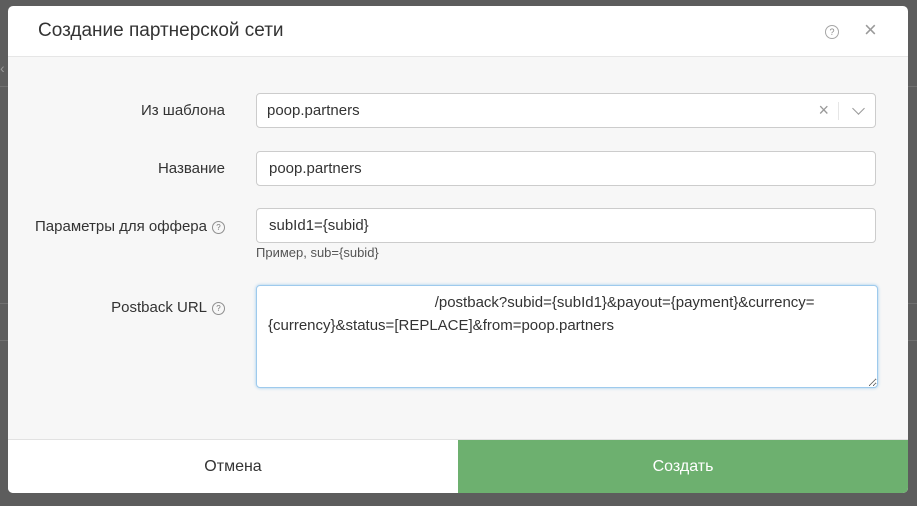  Describe the element at coordinates (313, 110) in the screenshot. I see `template-select-value: poop.partners` at that location.